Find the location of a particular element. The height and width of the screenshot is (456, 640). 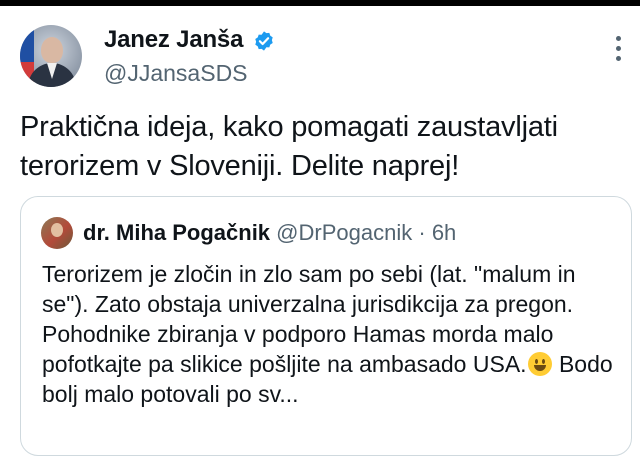

top-status-strip is located at coordinates (320, 3).